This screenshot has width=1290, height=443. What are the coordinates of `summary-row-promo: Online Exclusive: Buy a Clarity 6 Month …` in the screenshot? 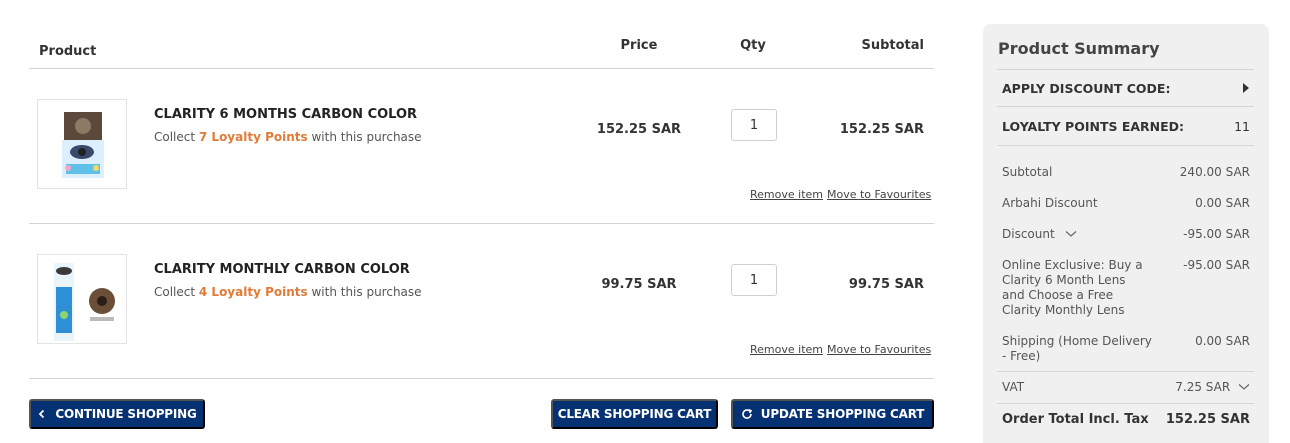 It's located at (1126, 287).